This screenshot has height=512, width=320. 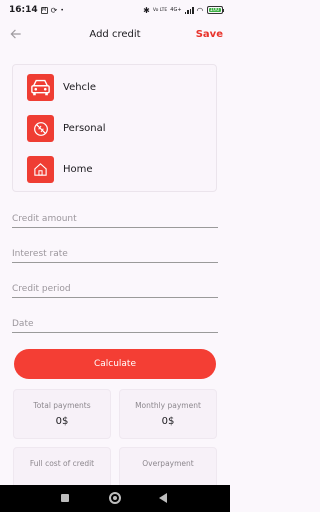 I want to click on home-icon, so click(x=40, y=169).